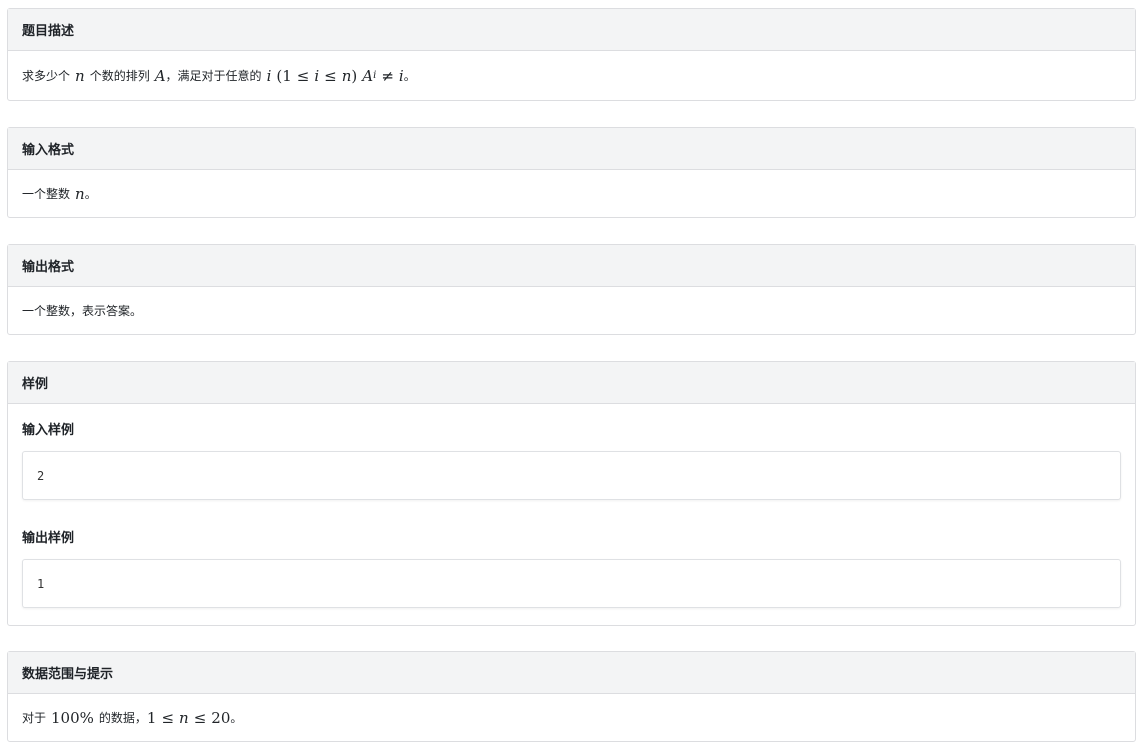 The height and width of the screenshot is (752, 1146). I want to click on math-A: A, so click(160, 75).